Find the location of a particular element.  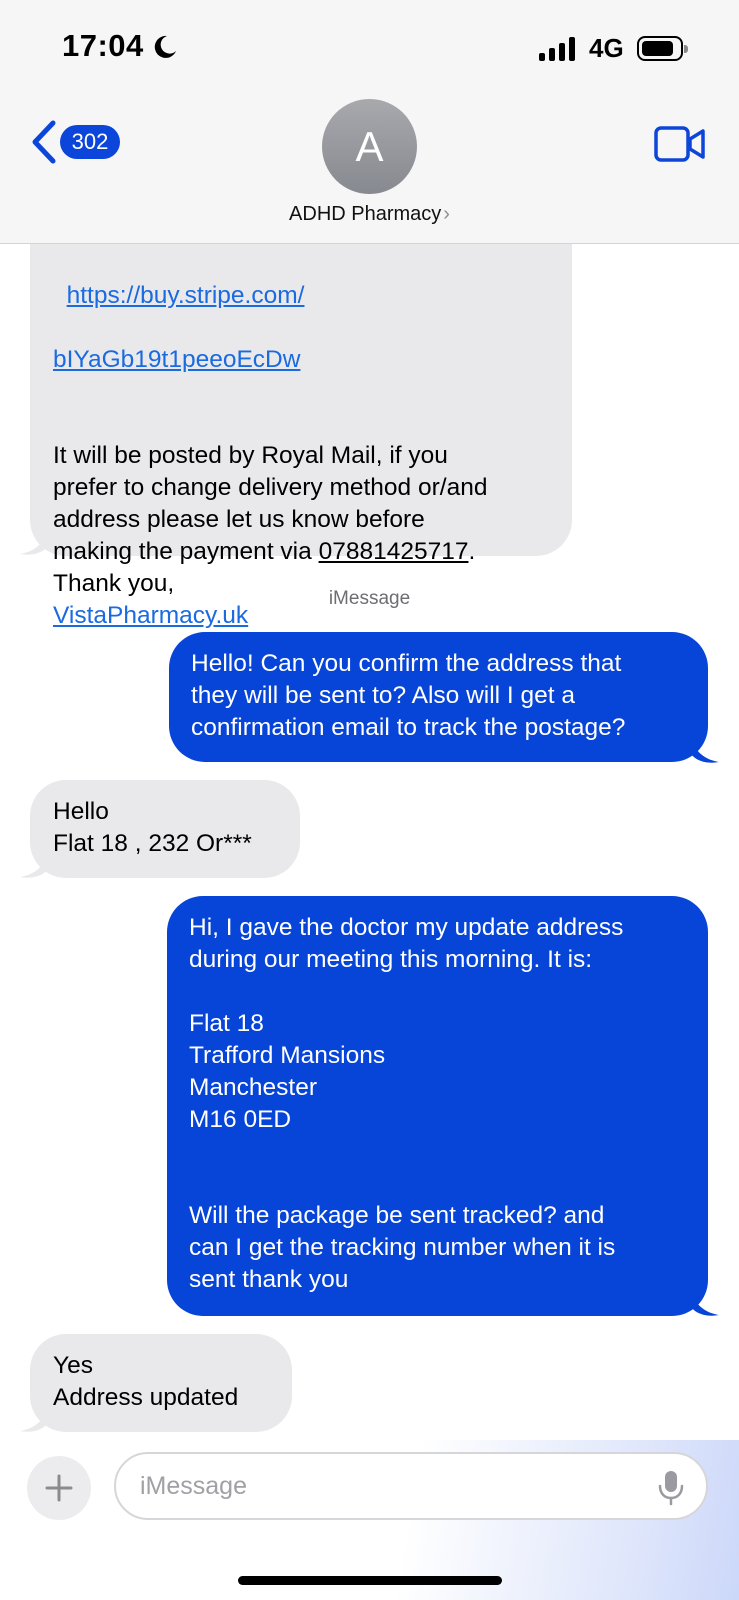

message-incoming: Yes Address updated is located at coordinates (161, 1383).